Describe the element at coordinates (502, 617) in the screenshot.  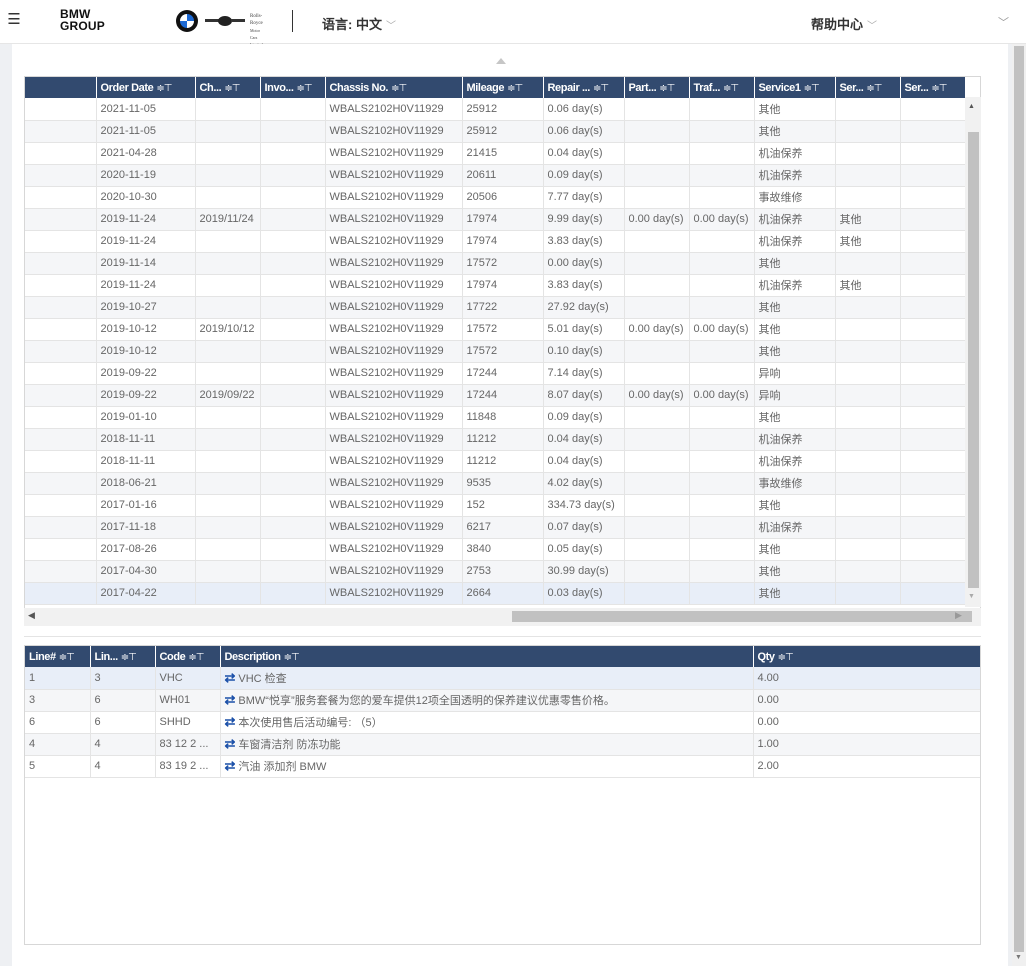
I see `orders-horizontal-scrollbar: ◀ ▶` at that location.